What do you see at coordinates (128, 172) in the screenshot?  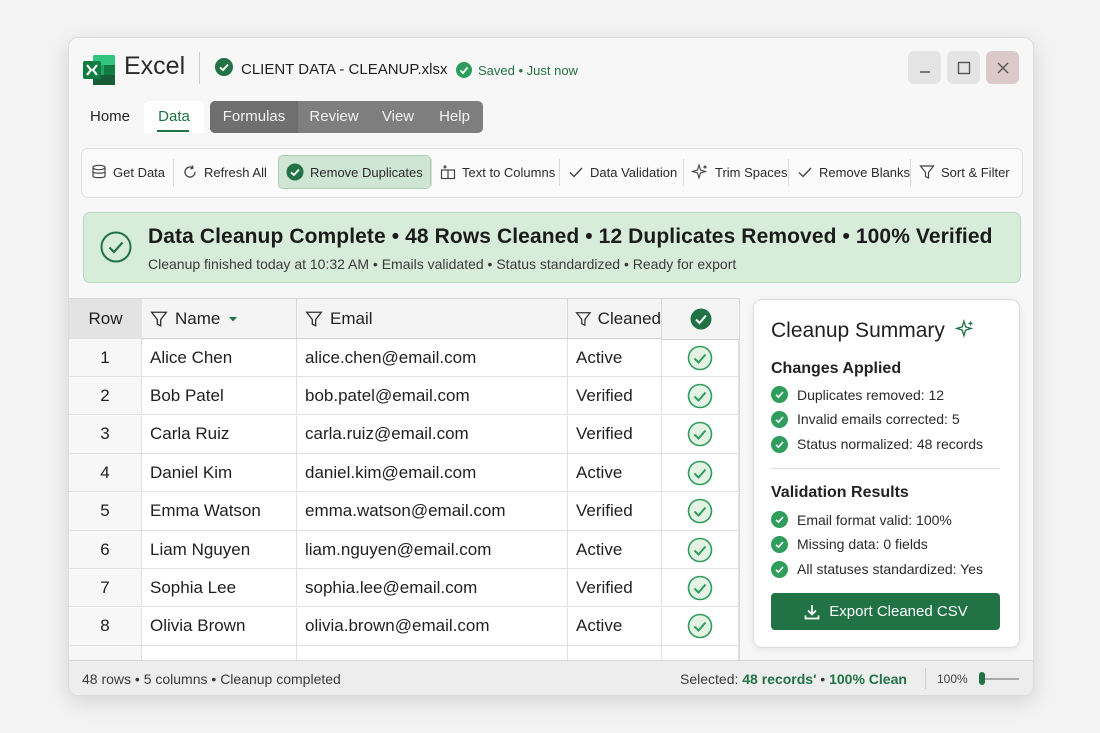 I see `get-data-button: Get Data` at bounding box center [128, 172].